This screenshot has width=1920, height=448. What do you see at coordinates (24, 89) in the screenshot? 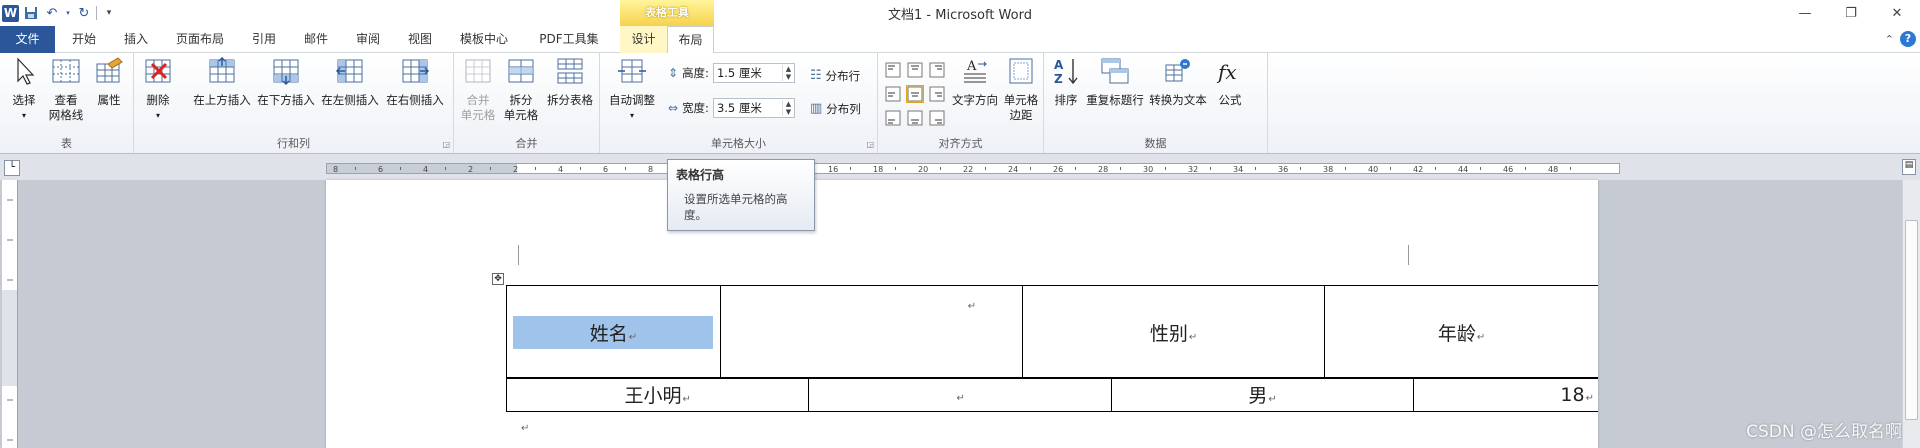
I see `select-button: 选择 ▾` at bounding box center [24, 89].